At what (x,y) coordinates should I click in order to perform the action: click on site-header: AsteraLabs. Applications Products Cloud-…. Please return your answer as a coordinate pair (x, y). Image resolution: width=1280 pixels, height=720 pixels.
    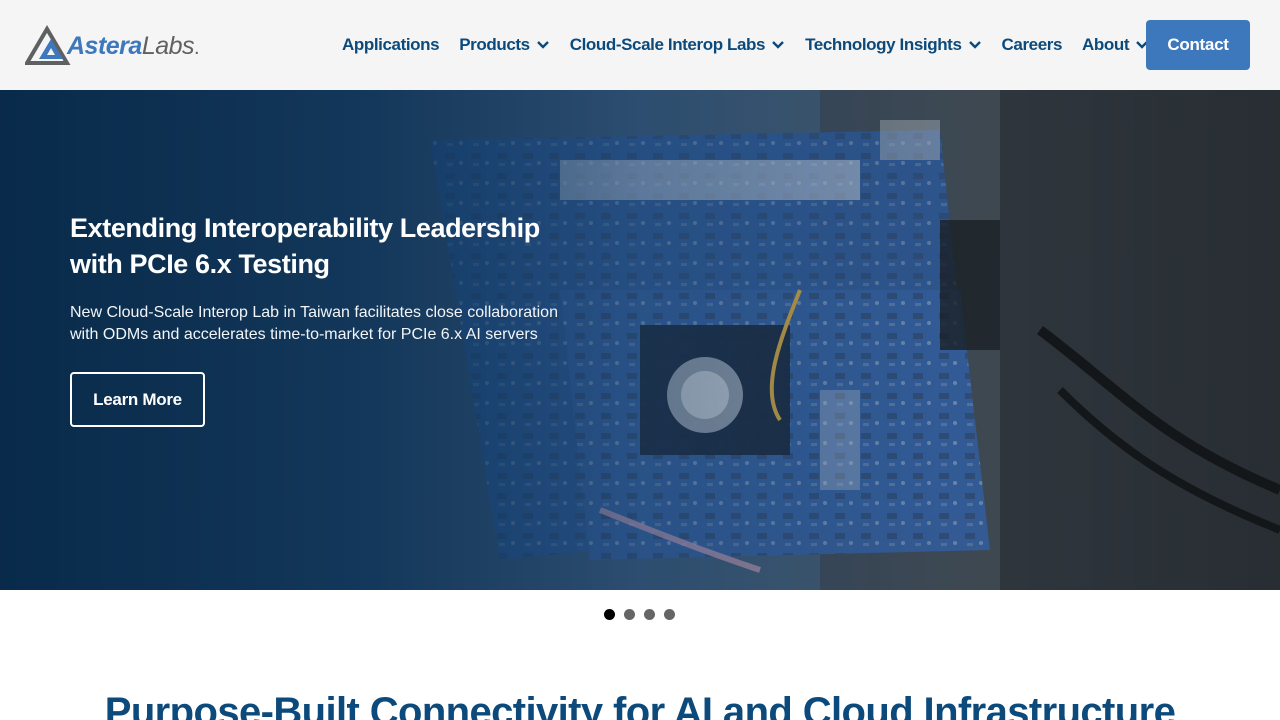
    Looking at the image, I should click on (640, 45).